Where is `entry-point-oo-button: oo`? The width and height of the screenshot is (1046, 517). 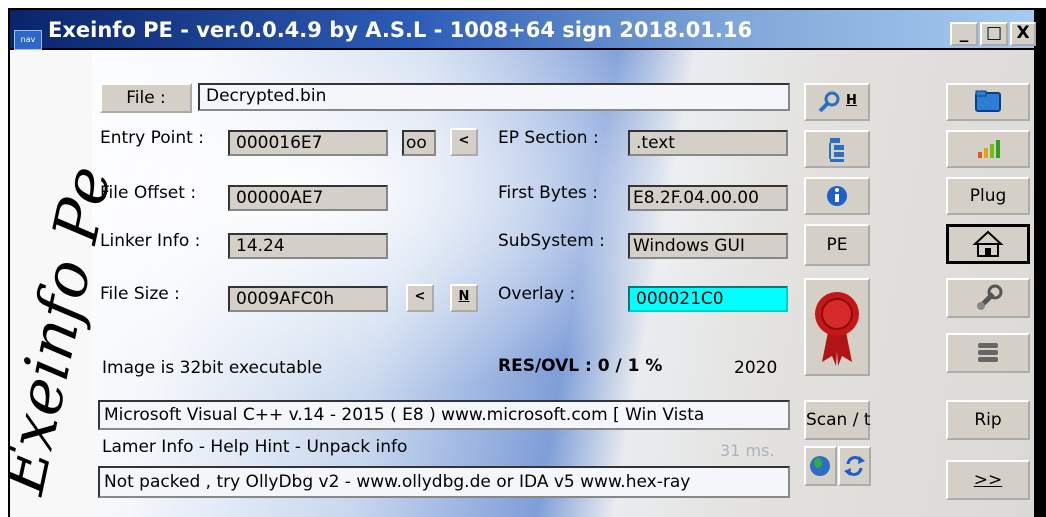
entry-point-oo-button: oo is located at coordinates (419, 143).